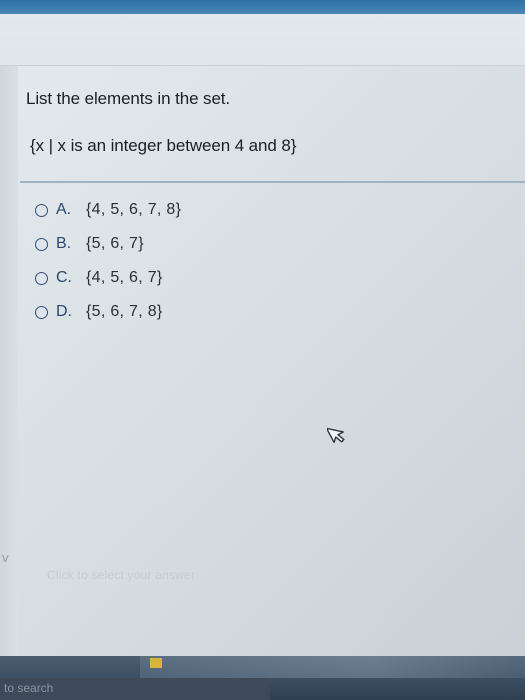  I want to click on option-letter: A., so click(64, 209).